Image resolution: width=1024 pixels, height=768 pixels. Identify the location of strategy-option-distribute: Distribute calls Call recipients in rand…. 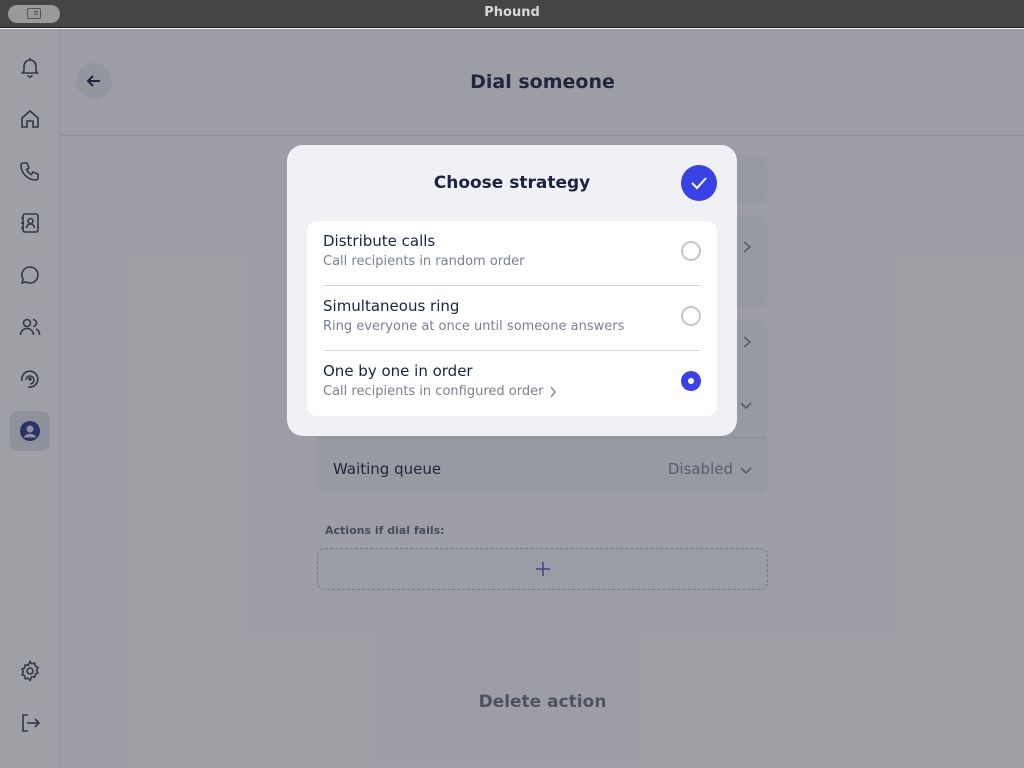
(512, 253).